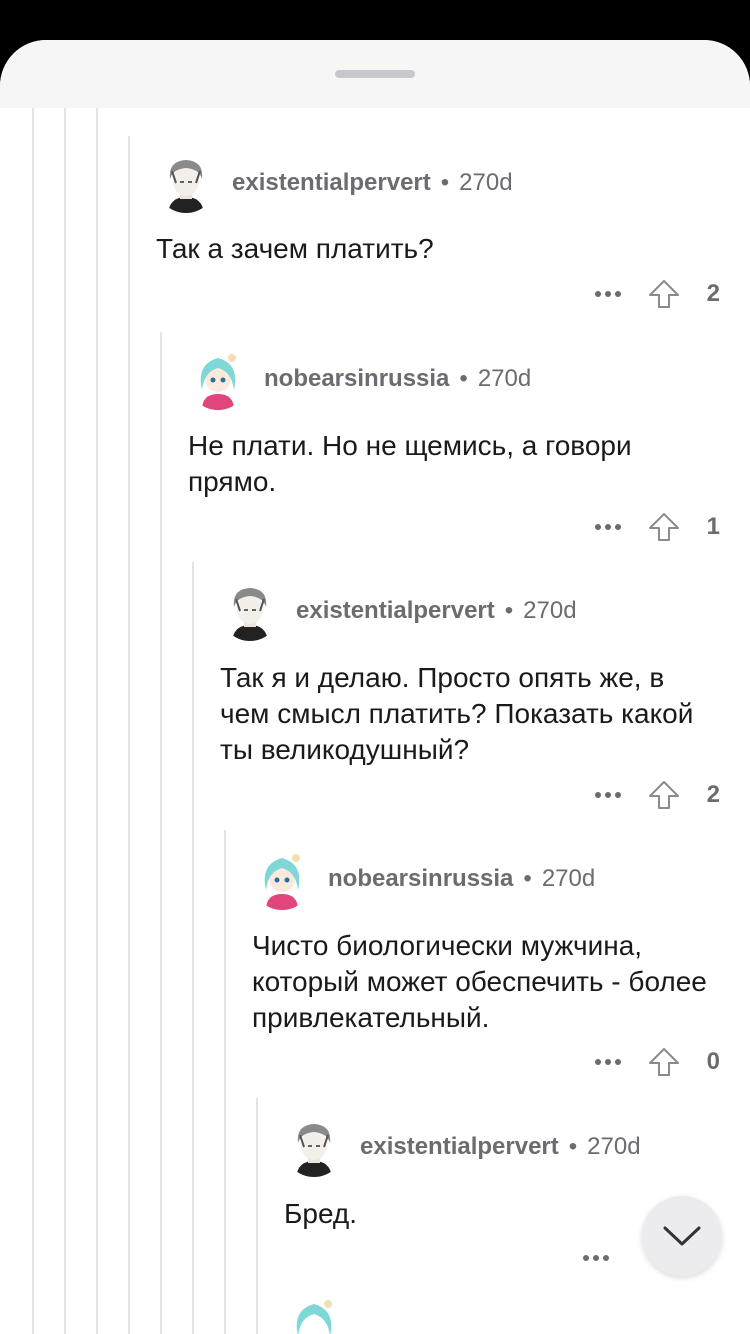  I want to click on sheet-header, so click(375, 74).